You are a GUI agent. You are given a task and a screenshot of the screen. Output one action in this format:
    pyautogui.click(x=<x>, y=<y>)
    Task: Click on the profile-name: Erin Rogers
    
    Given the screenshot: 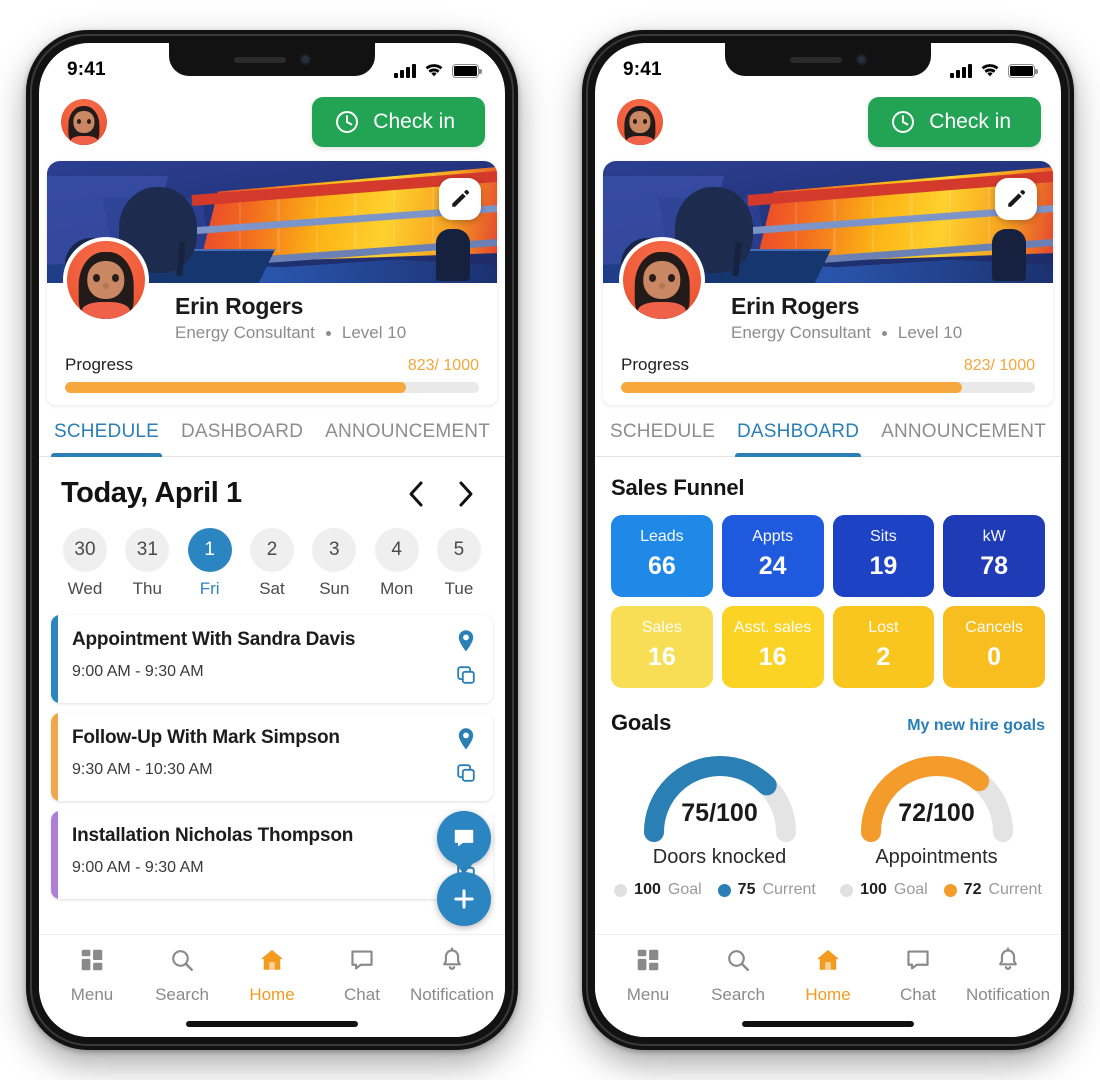 What is the action you would take?
    pyautogui.click(x=239, y=306)
    